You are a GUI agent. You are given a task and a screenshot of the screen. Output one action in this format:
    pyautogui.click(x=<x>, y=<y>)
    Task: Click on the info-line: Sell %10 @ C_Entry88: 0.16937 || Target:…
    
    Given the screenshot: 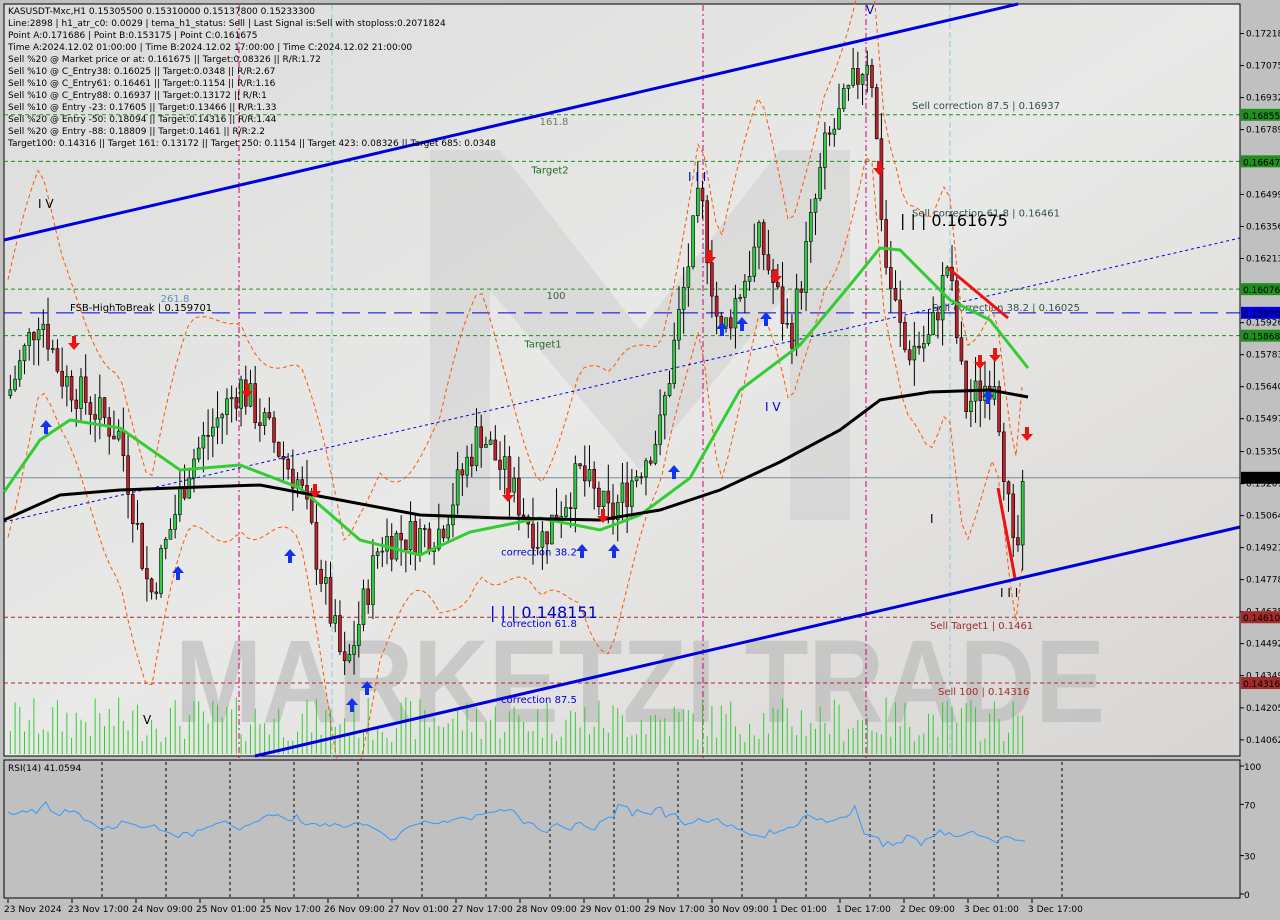 What is the action you would take?
    pyautogui.click(x=137, y=96)
    